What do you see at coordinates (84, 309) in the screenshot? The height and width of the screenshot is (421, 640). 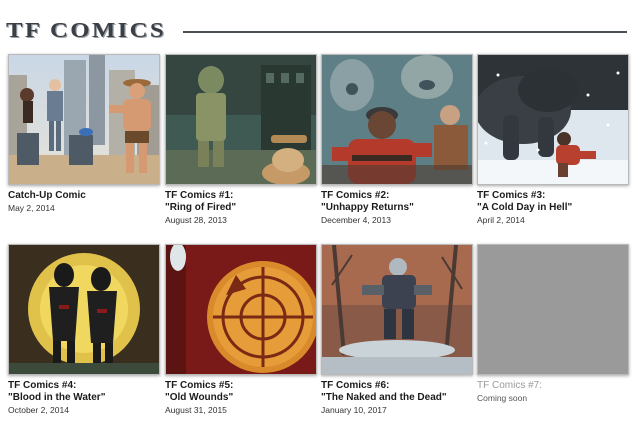 I see `blood-in-the-water-thumbnail` at bounding box center [84, 309].